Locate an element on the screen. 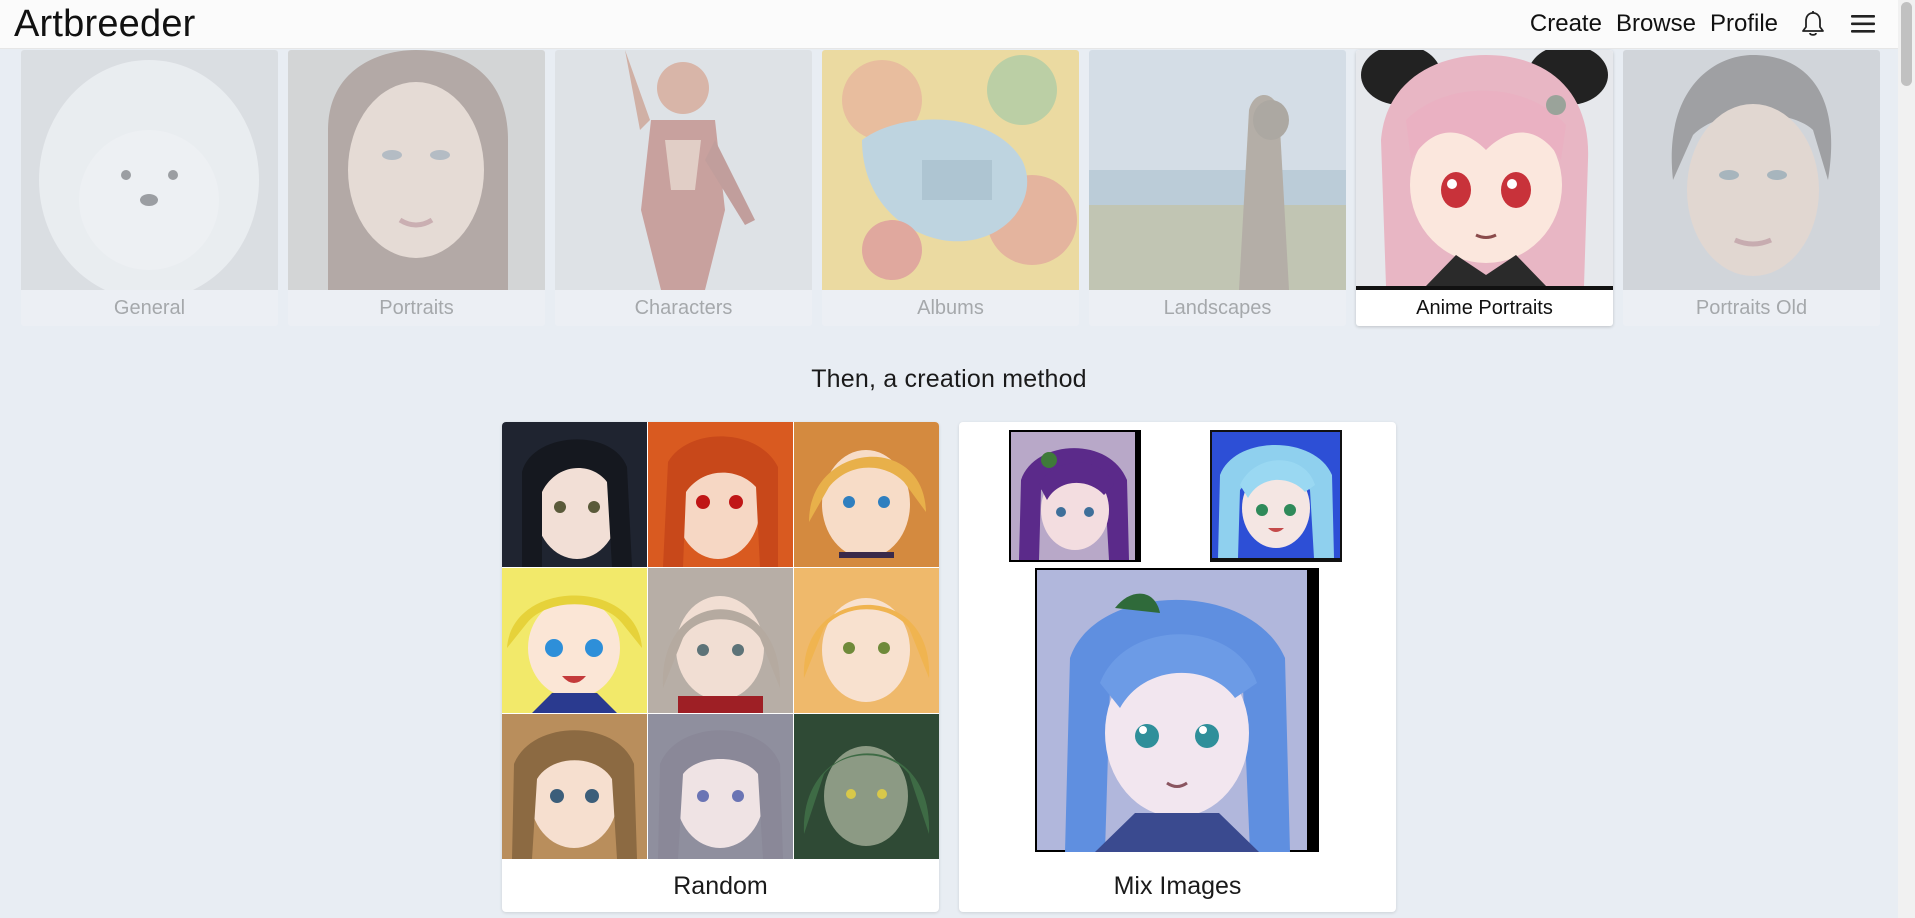  category-card-general: General is located at coordinates (149, 188).